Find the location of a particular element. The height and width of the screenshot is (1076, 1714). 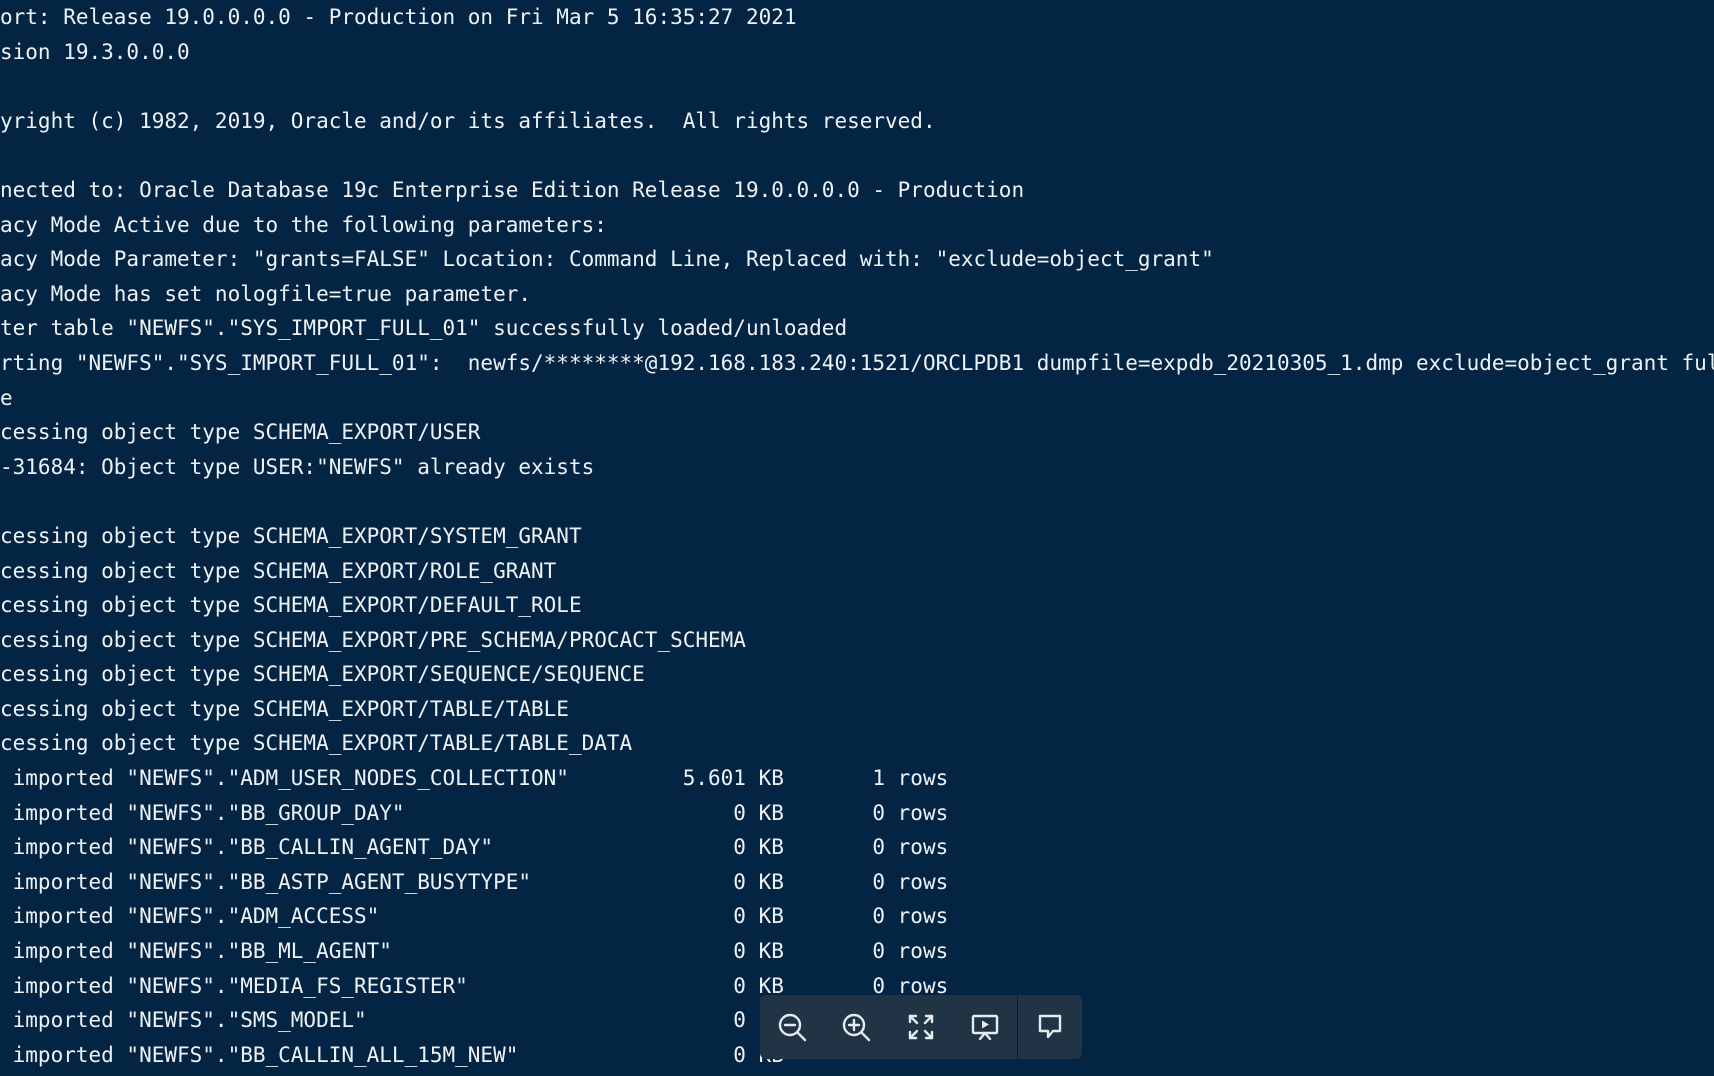

zoom-out-button is located at coordinates (792, 1027).